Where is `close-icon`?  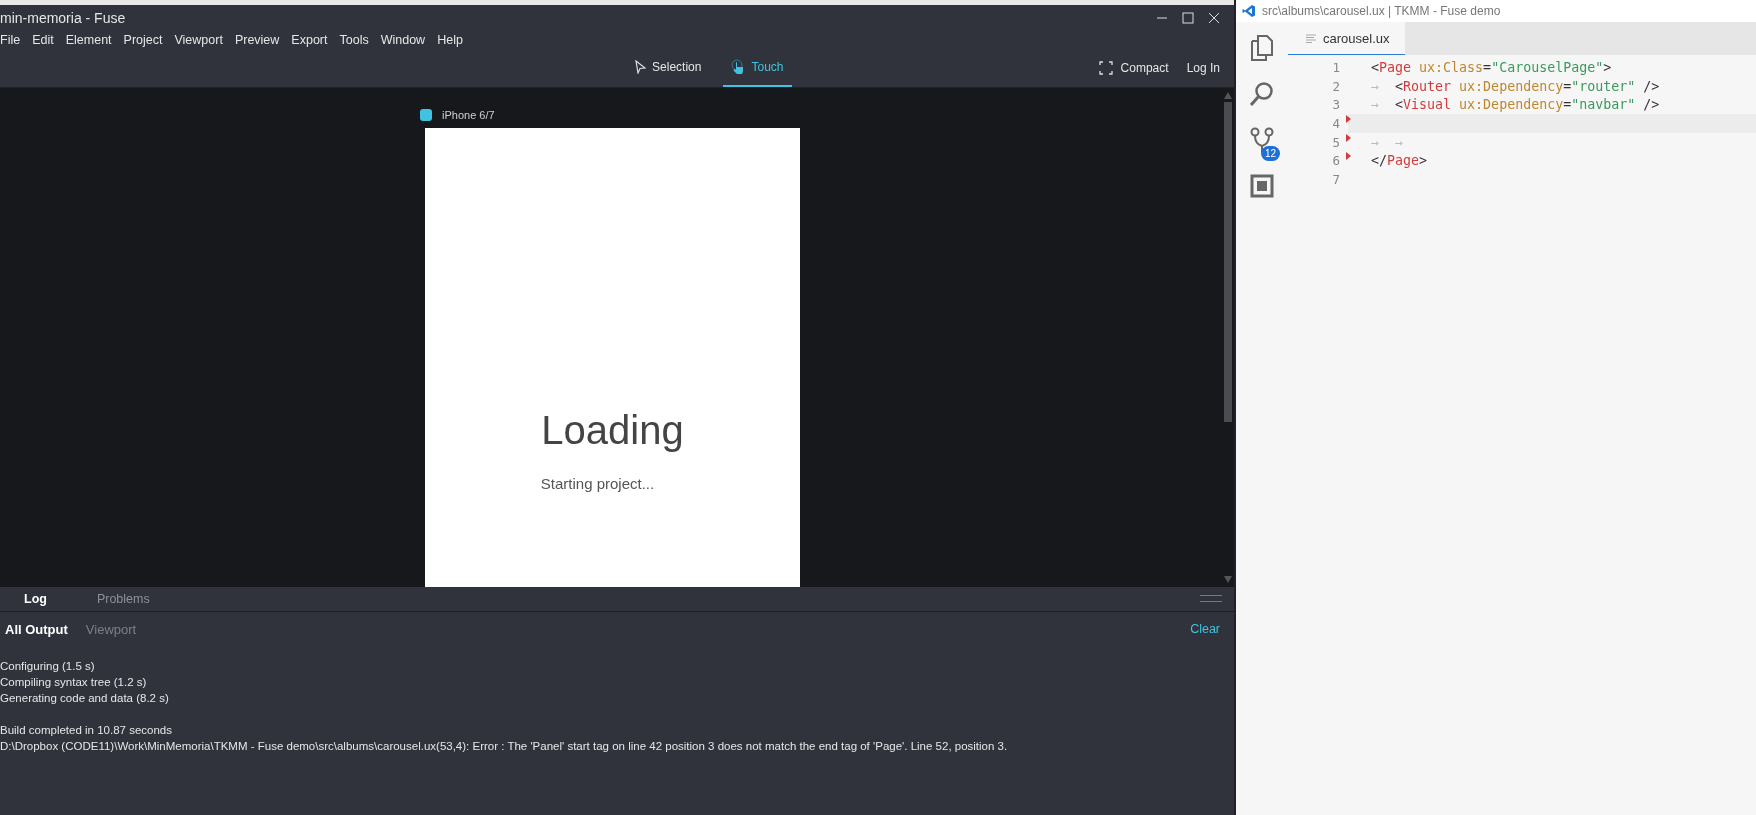 close-icon is located at coordinates (1214, 18).